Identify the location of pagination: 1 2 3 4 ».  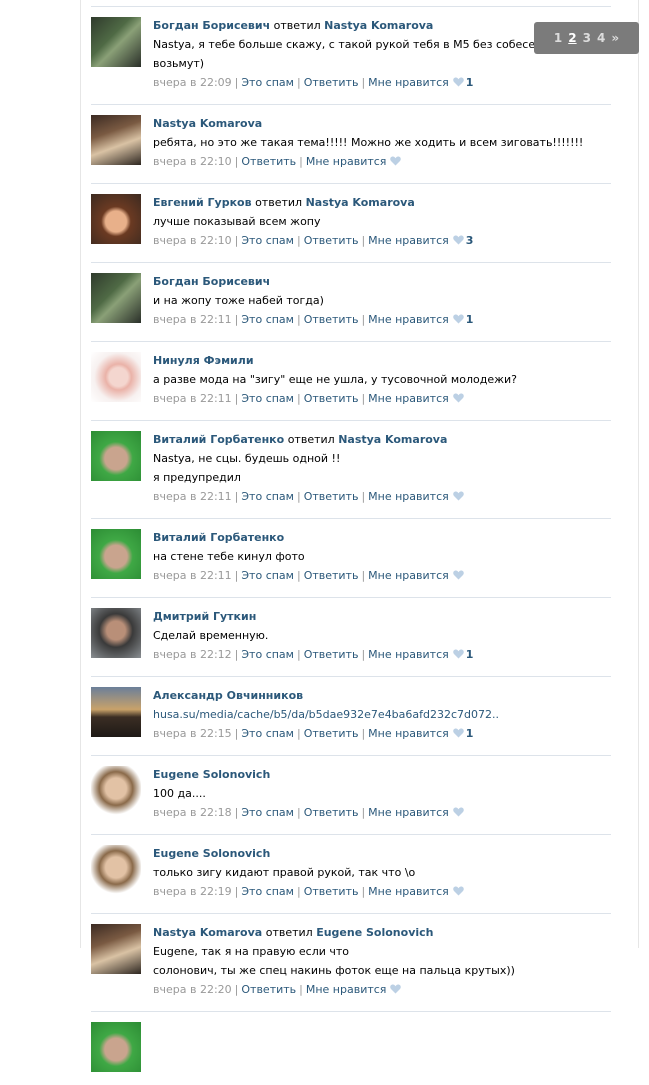
(586, 38).